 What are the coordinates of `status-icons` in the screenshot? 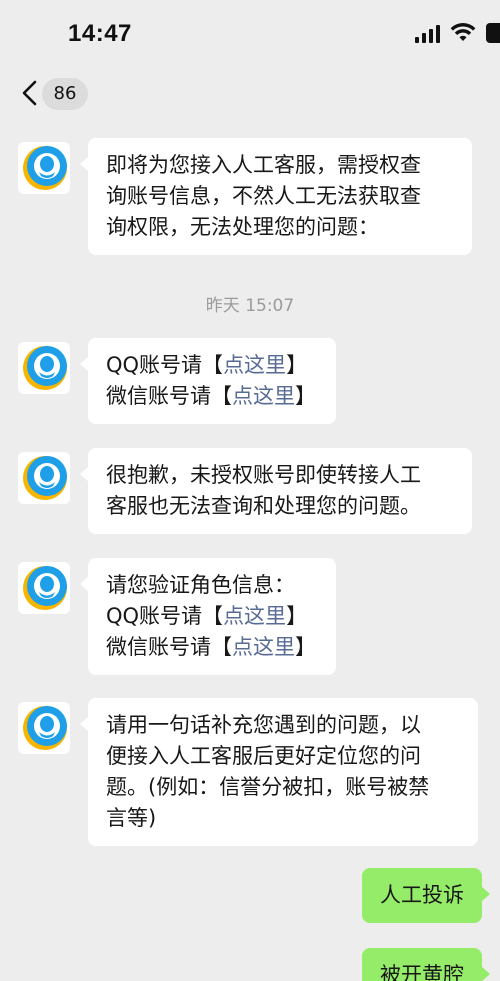 It's located at (457, 33).